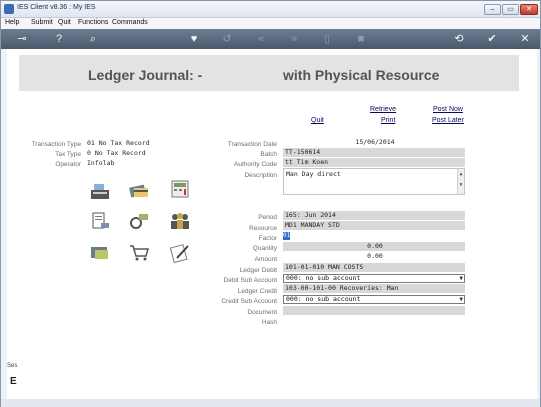 This screenshot has height=407, width=541. What do you see at coordinates (323, 278) in the screenshot?
I see `debit-sub-account-value: 000: no sub account` at bounding box center [323, 278].